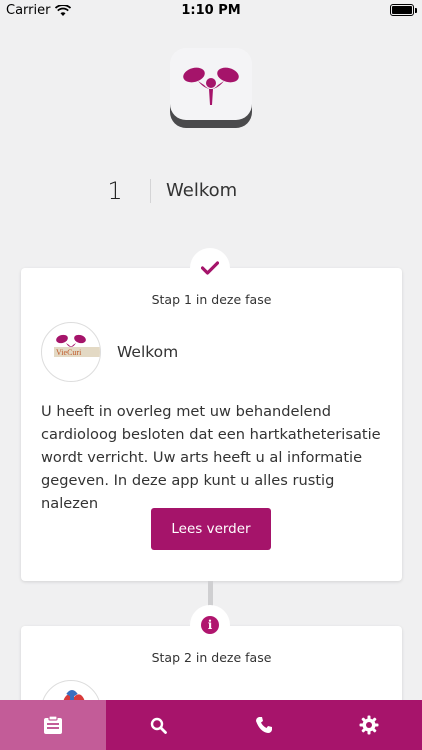 The image size is (422, 750). Describe the element at coordinates (403, 10) in the screenshot. I see `battery-icon` at that location.